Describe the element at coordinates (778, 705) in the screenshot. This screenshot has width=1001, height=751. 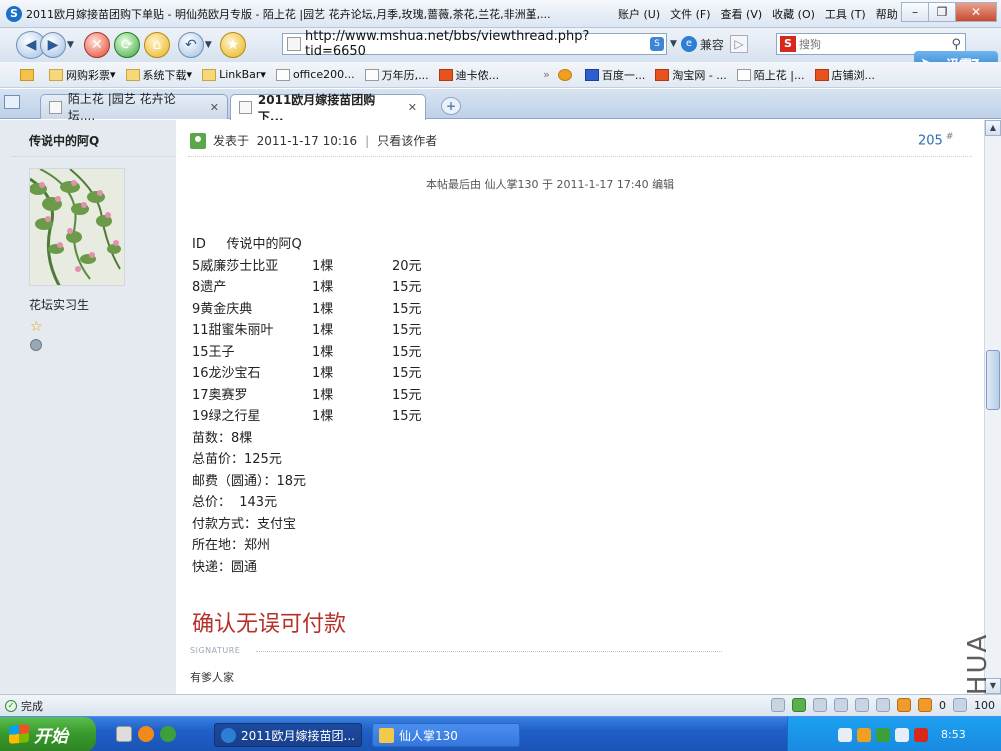
I see `accessibility-icon` at that location.